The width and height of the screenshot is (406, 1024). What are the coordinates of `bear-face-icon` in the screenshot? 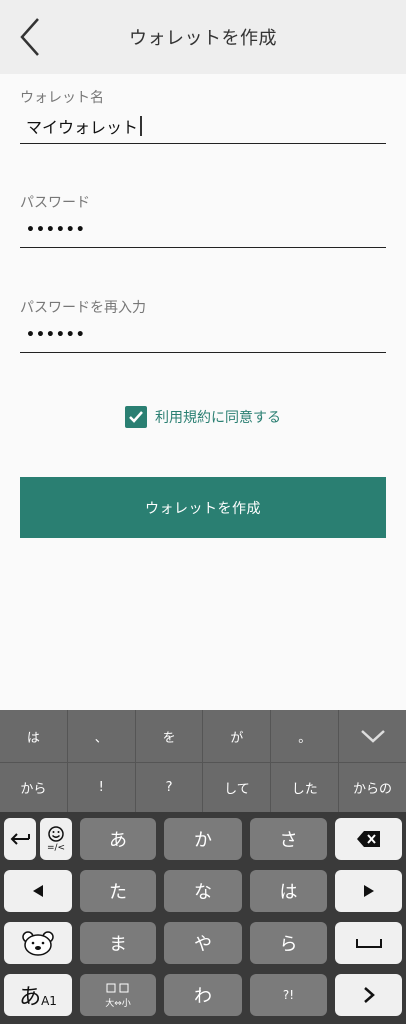 It's located at (38, 943).